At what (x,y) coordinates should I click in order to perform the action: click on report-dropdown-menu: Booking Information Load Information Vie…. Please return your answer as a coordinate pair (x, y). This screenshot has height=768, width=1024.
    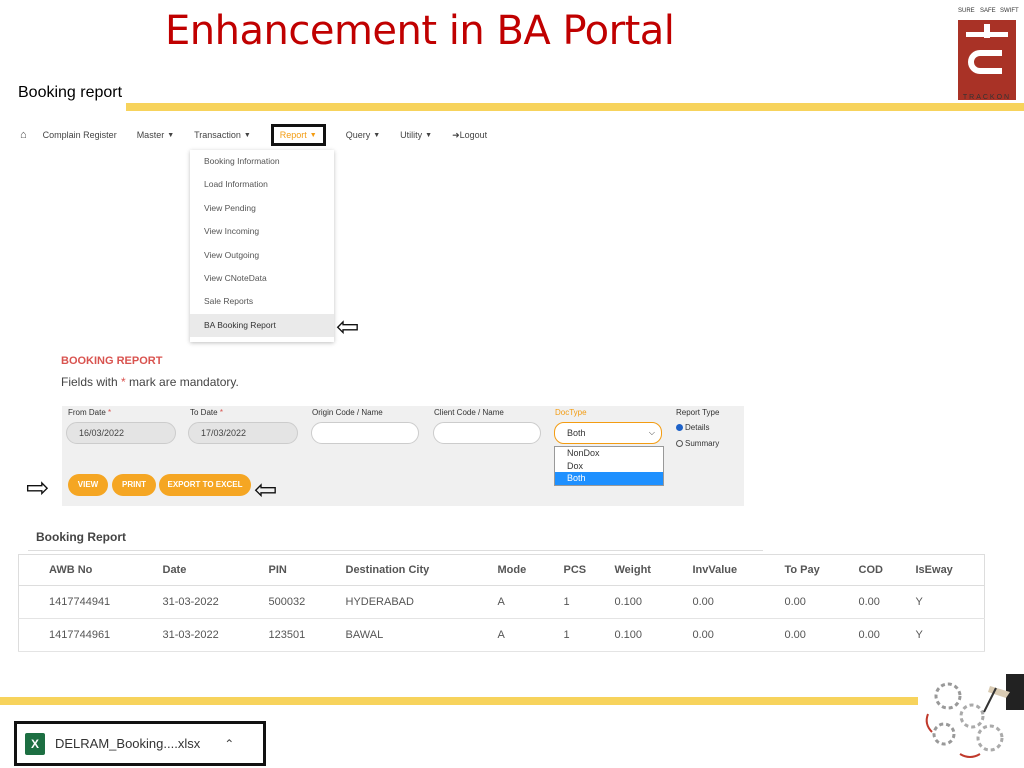
    Looking at the image, I should click on (262, 246).